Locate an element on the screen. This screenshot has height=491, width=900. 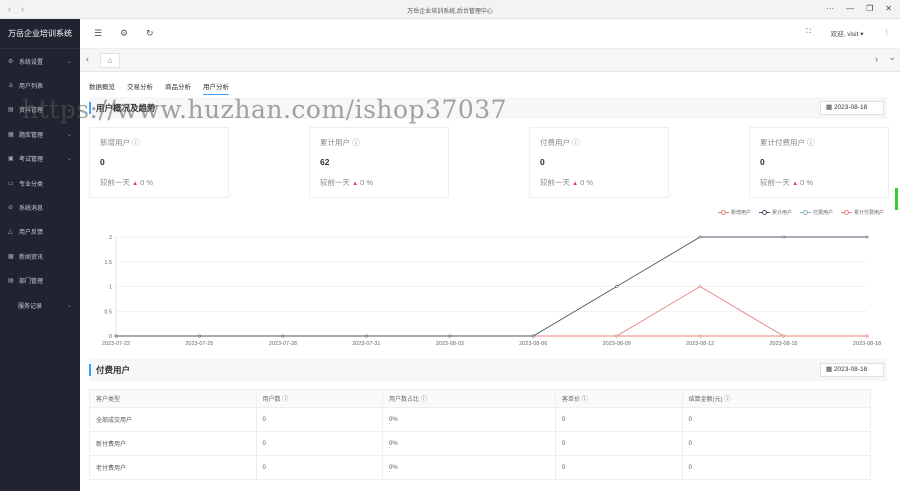
refresh-icon: ↻ is located at coordinates (152, 33).